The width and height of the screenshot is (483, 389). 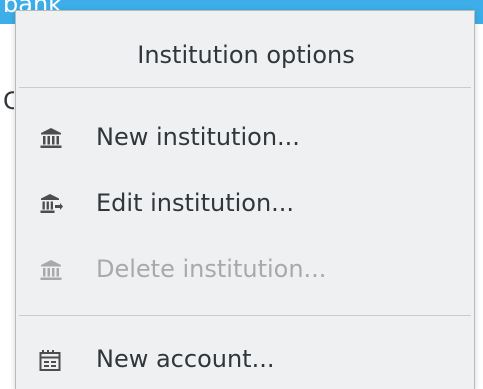 What do you see at coordinates (50, 360) in the screenshot?
I see `new-account-icon` at bounding box center [50, 360].